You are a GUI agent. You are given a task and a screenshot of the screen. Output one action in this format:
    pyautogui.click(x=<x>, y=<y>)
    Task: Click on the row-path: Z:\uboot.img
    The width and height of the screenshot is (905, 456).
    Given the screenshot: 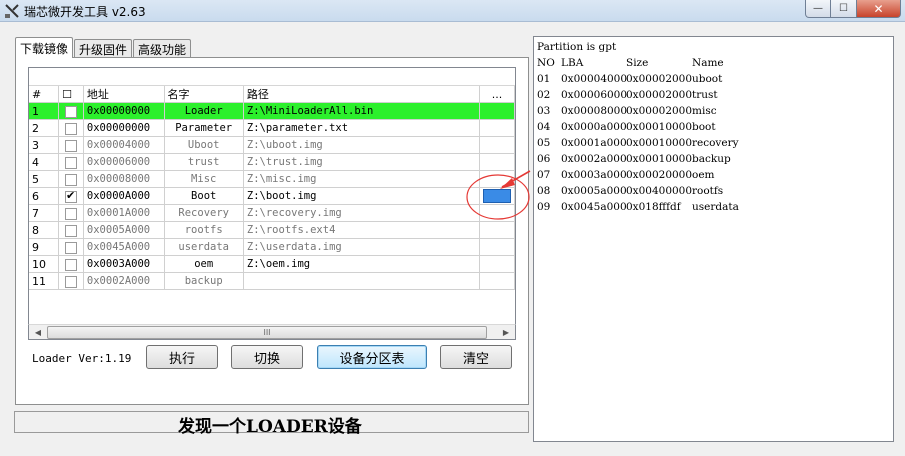 What is the action you would take?
    pyautogui.click(x=361, y=145)
    